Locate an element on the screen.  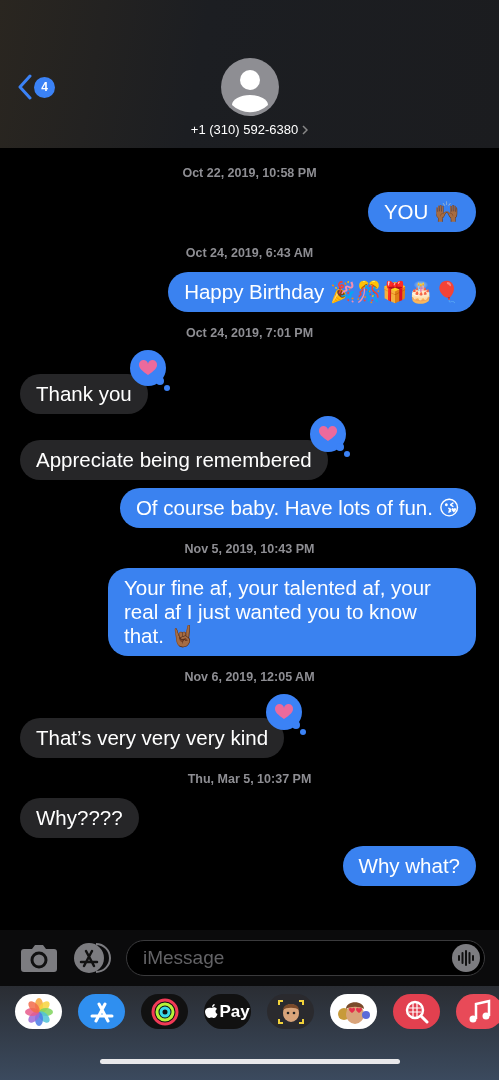
received-message-bubble: Appreciate being remembered is located at coordinates (174, 460).